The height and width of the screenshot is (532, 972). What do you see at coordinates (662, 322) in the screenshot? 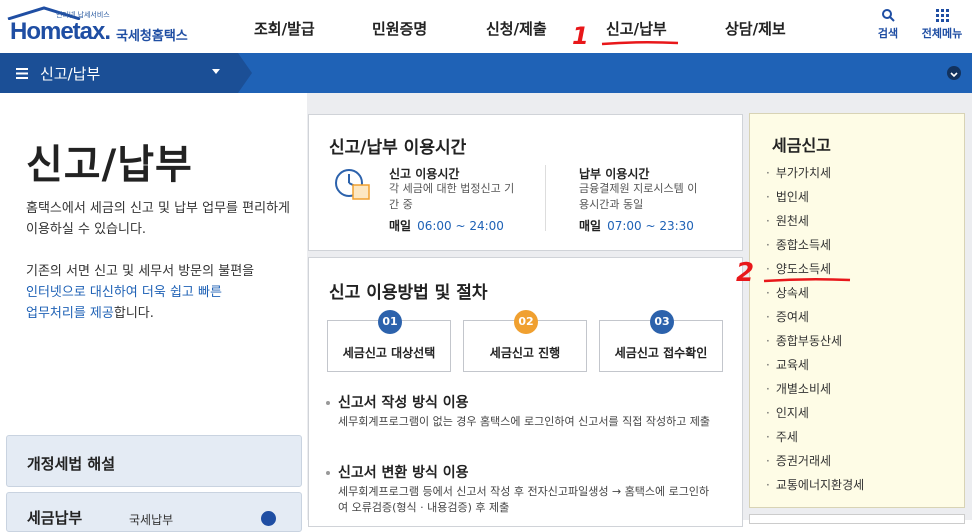
I see `step-3-number: 03` at bounding box center [662, 322].